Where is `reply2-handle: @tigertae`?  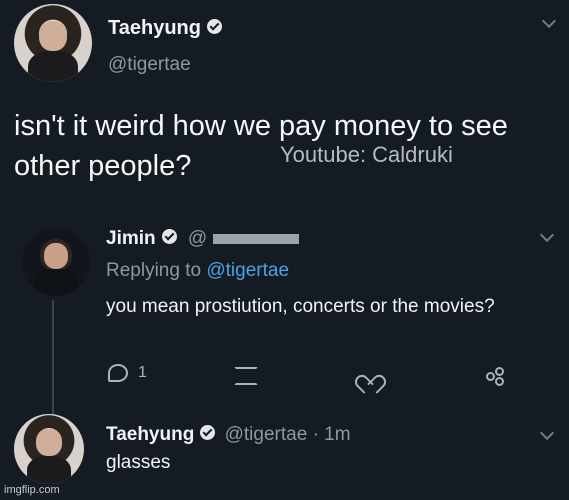
reply2-handle: @tigertae is located at coordinates (266, 434).